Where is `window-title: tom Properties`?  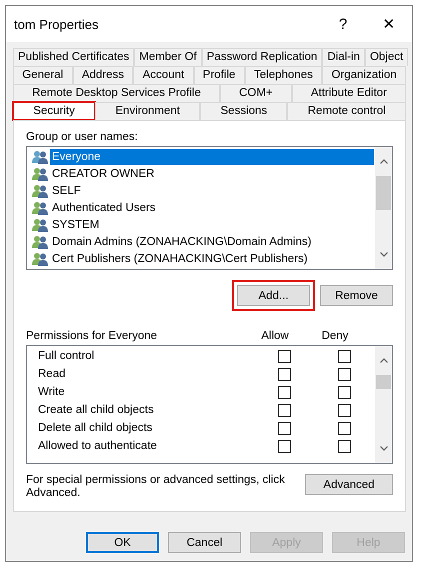 window-title: tom Properties is located at coordinates (57, 24).